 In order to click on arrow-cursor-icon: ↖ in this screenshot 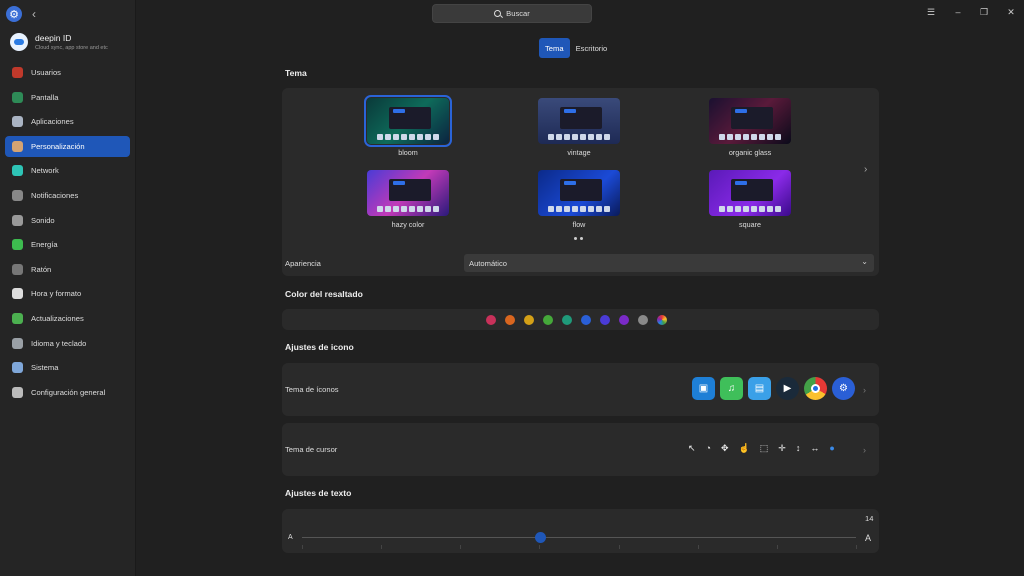, I will do `click(692, 448)`.